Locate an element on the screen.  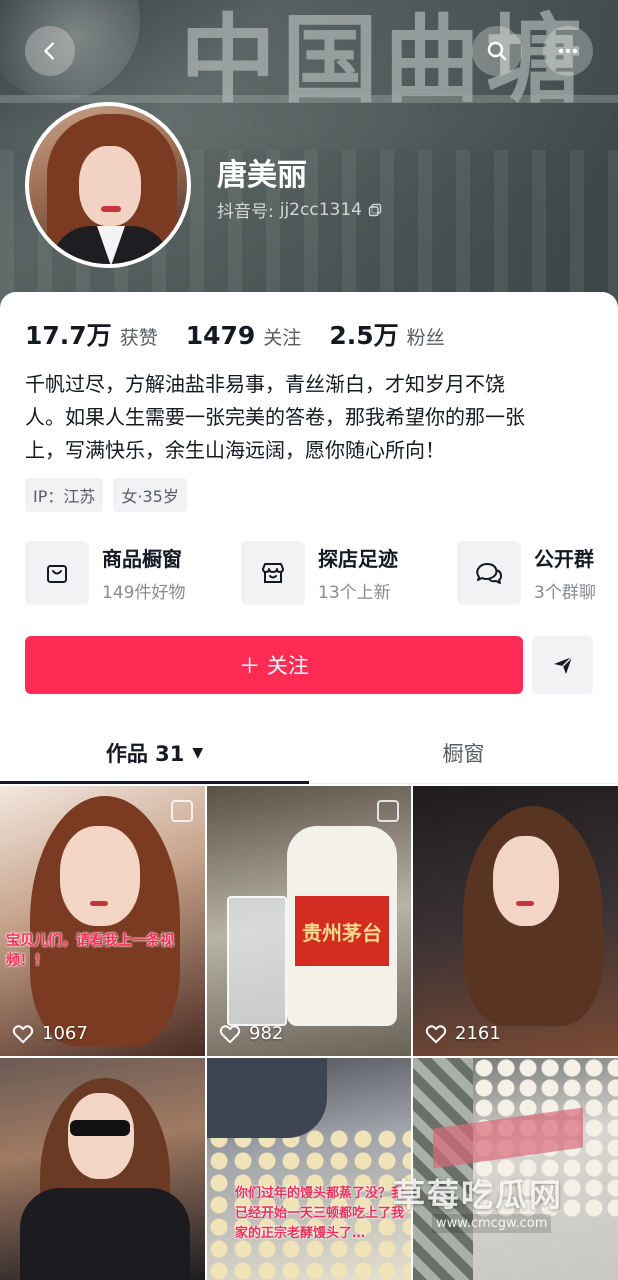
video-likes: 1067 is located at coordinates (50, 1033).